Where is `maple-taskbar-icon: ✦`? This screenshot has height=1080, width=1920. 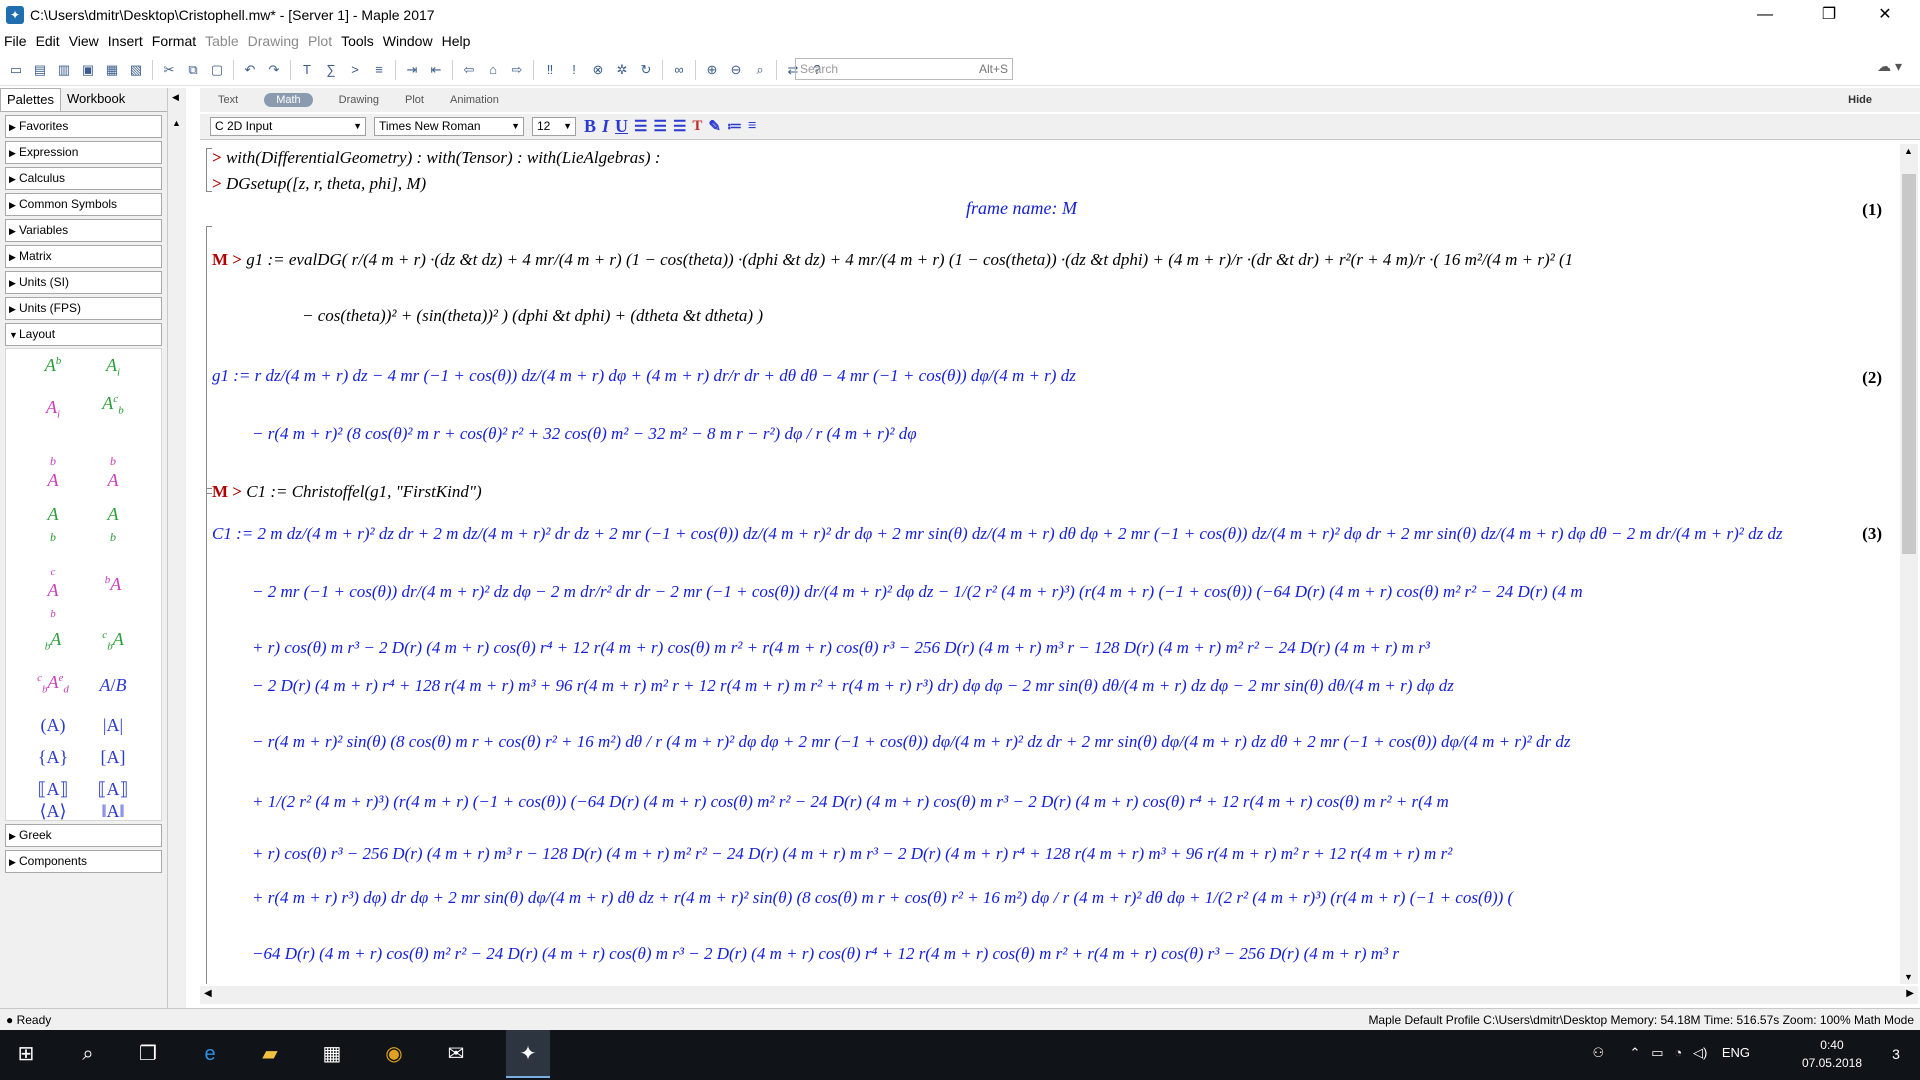 maple-taskbar-icon: ✦ is located at coordinates (528, 1054).